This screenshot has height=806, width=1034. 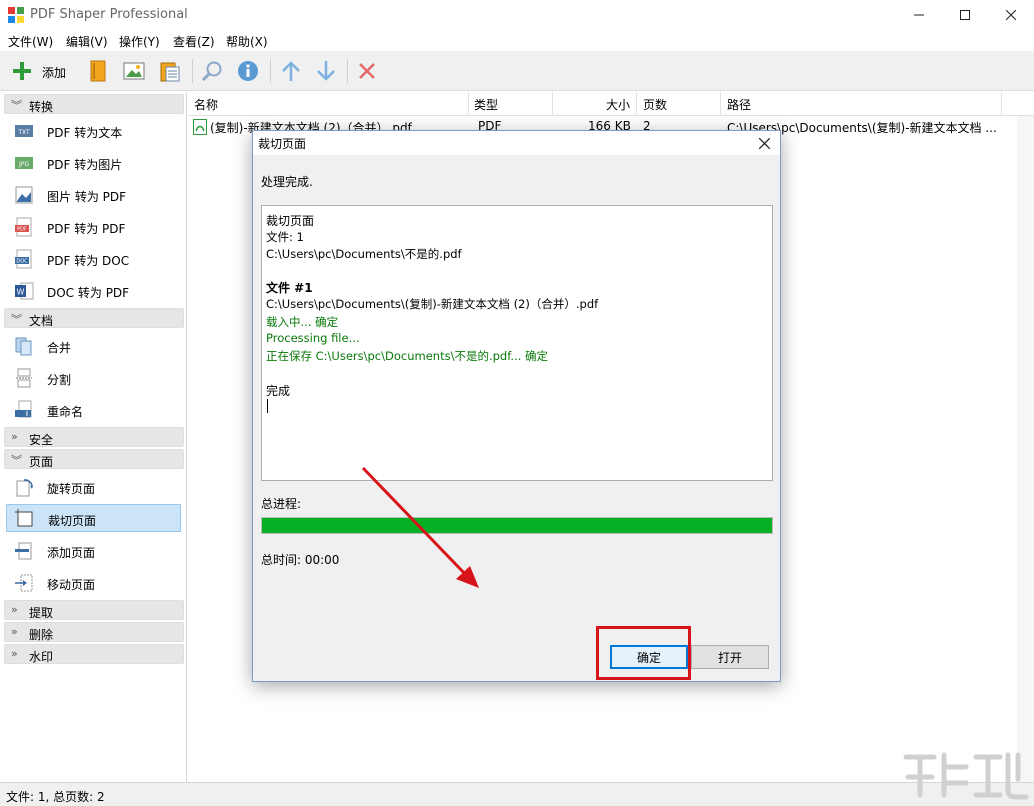 I want to click on column-header-name: 名称, so click(x=206, y=104).